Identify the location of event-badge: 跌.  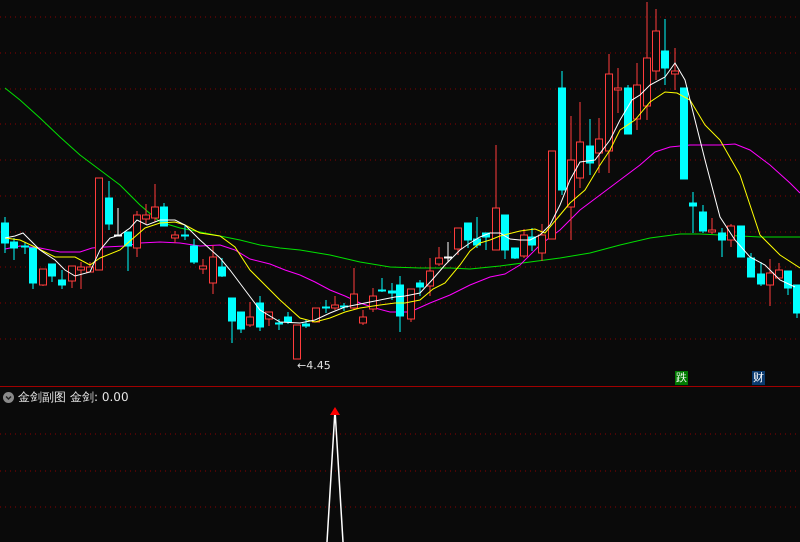
(681, 378).